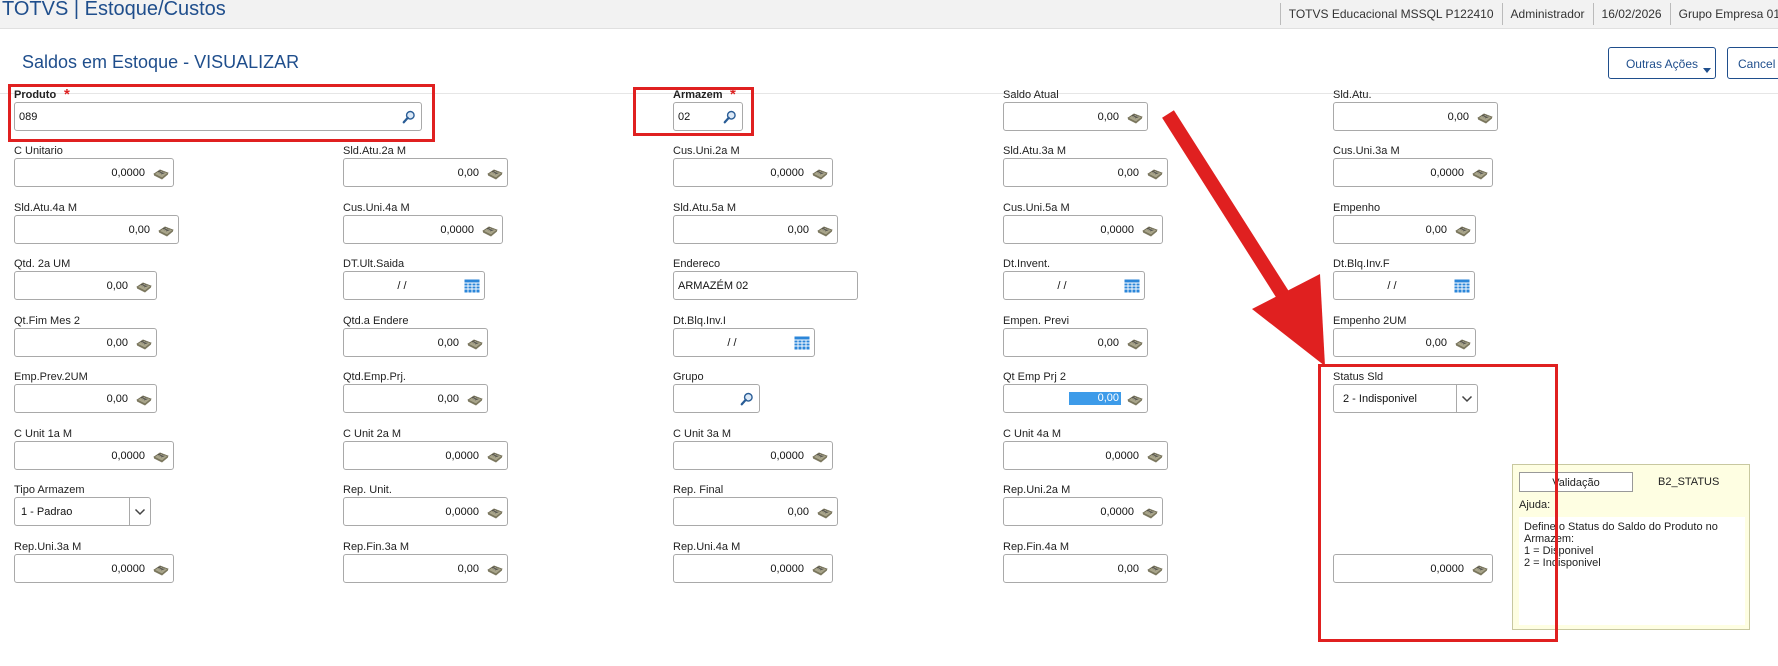 The height and width of the screenshot is (666, 1778). What do you see at coordinates (1085, 455) in the screenshot?
I see `c-unit-4a-input: 0,0000` at bounding box center [1085, 455].